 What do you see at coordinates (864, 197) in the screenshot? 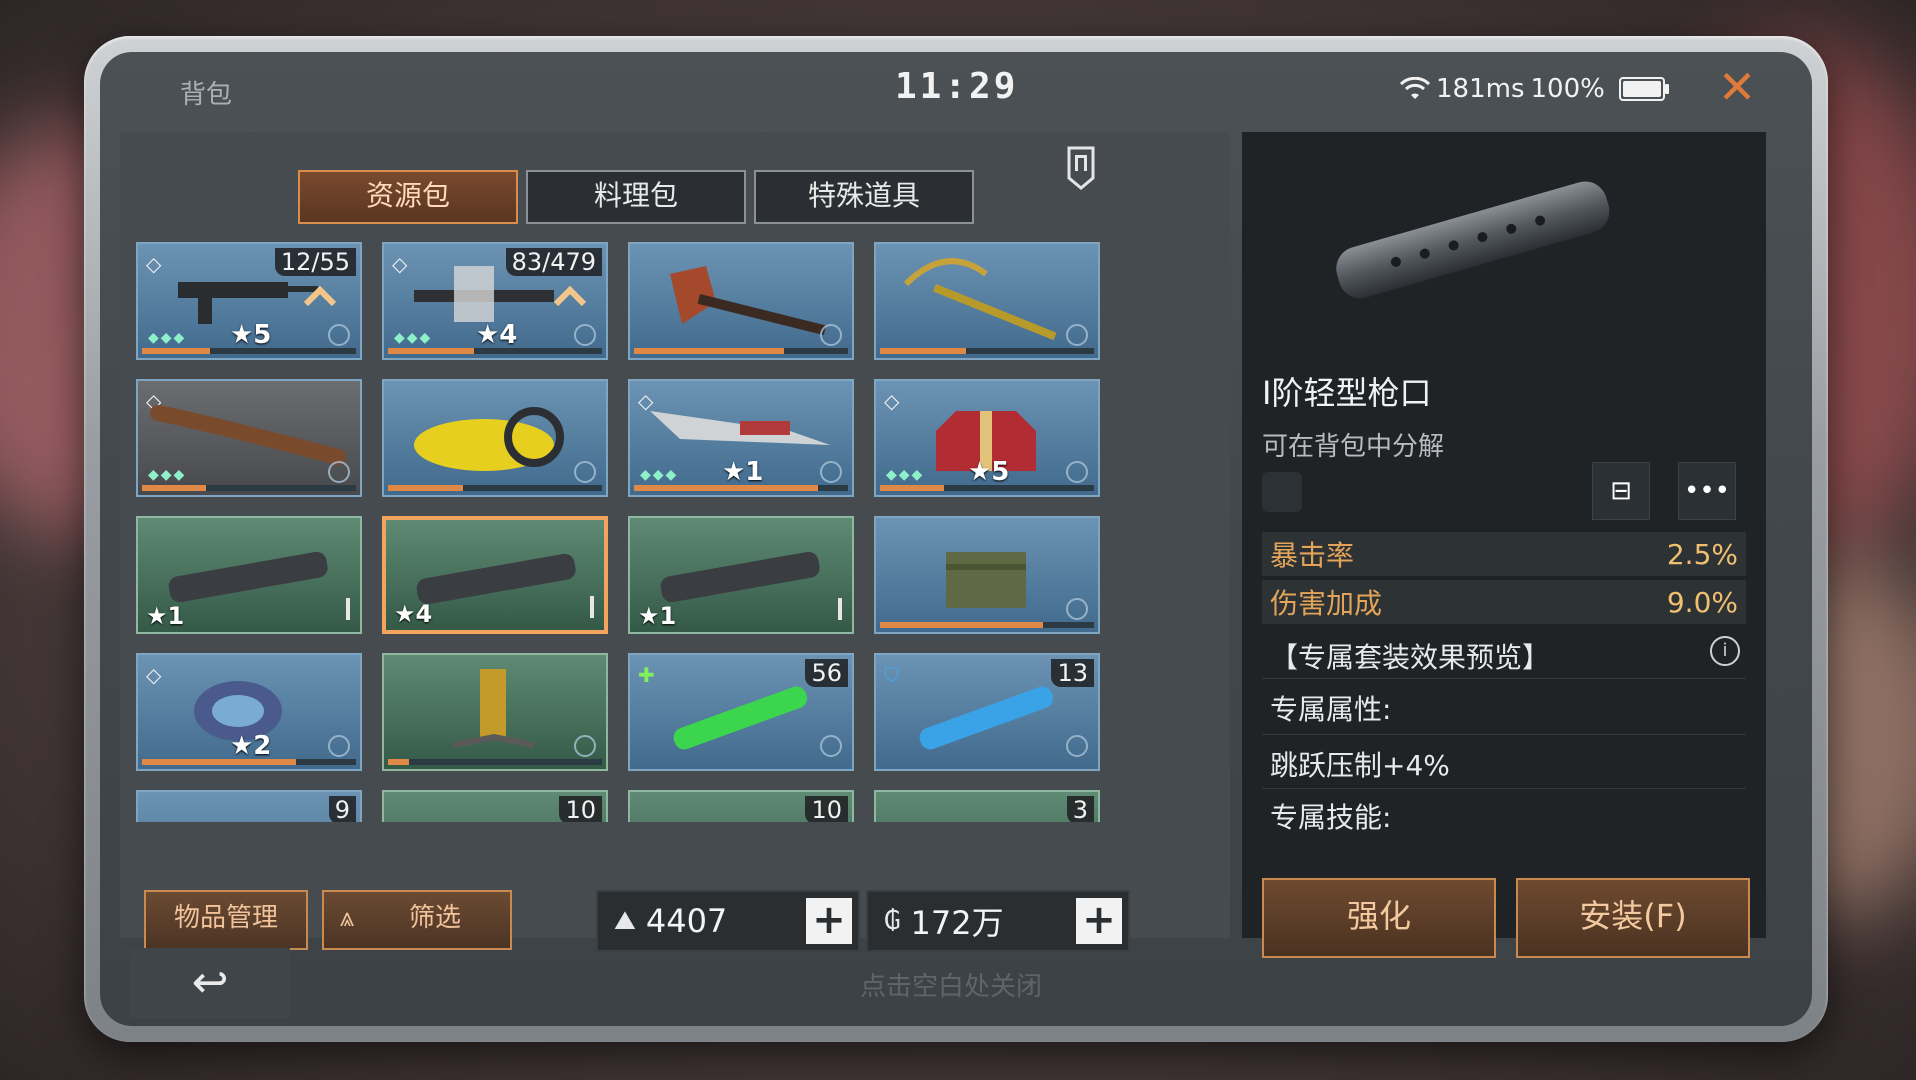
I see `tab-special-items: 特殊道具` at bounding box center [864, 197].